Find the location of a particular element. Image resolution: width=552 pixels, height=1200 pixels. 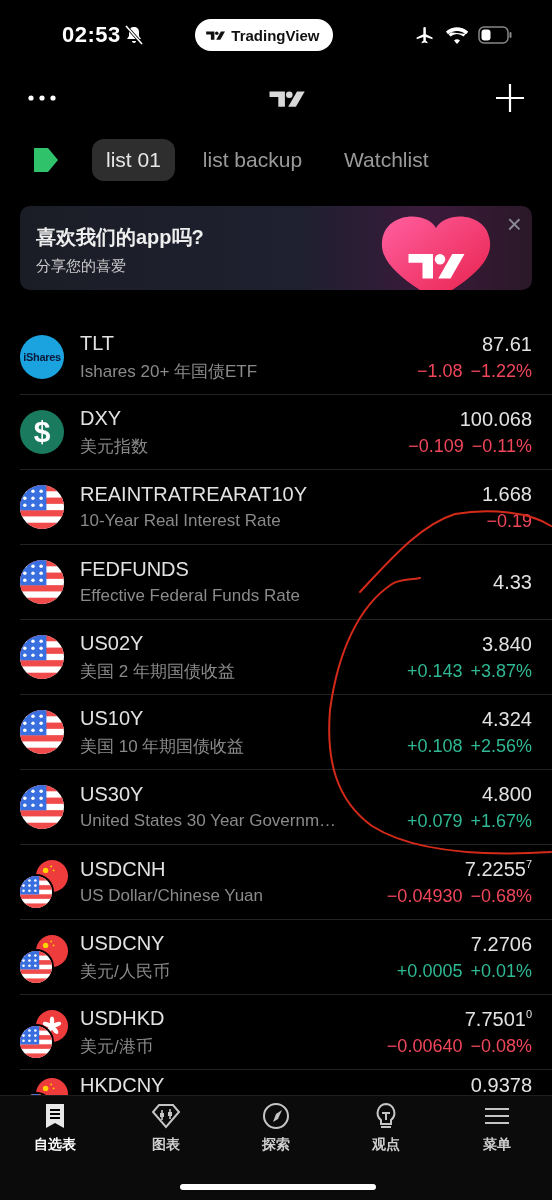

symbol: USDHKD is located at coordinates (123, 1018).